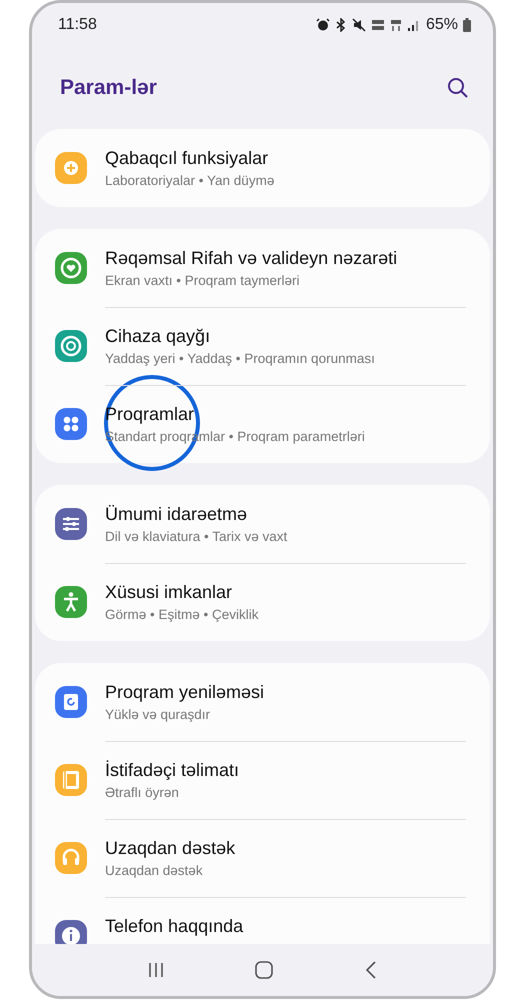 Image resolution: width=525 pixels, height=1000 pixels. I want to click on item-title: Uzaqdan dəstək, so click(170, 848).